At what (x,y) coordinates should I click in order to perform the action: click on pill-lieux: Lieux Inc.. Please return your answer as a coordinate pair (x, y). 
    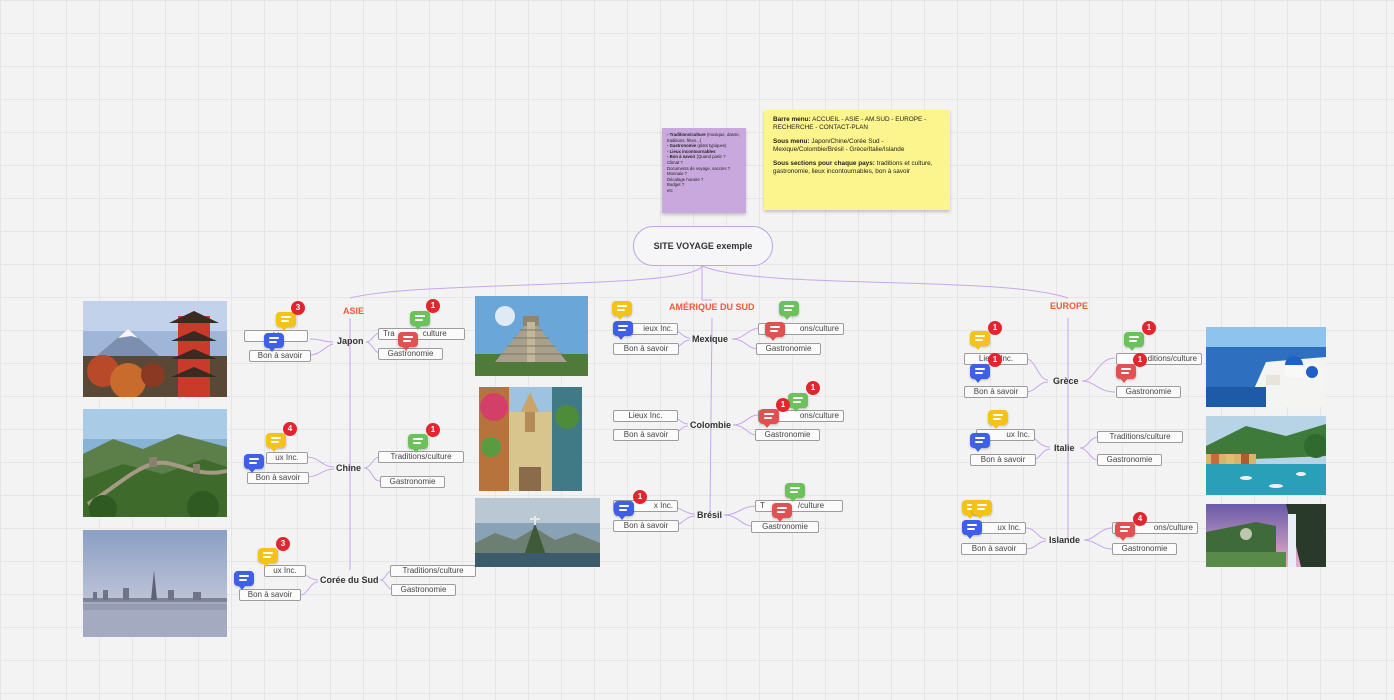
    Looking at the image, I should click on (645, 416).